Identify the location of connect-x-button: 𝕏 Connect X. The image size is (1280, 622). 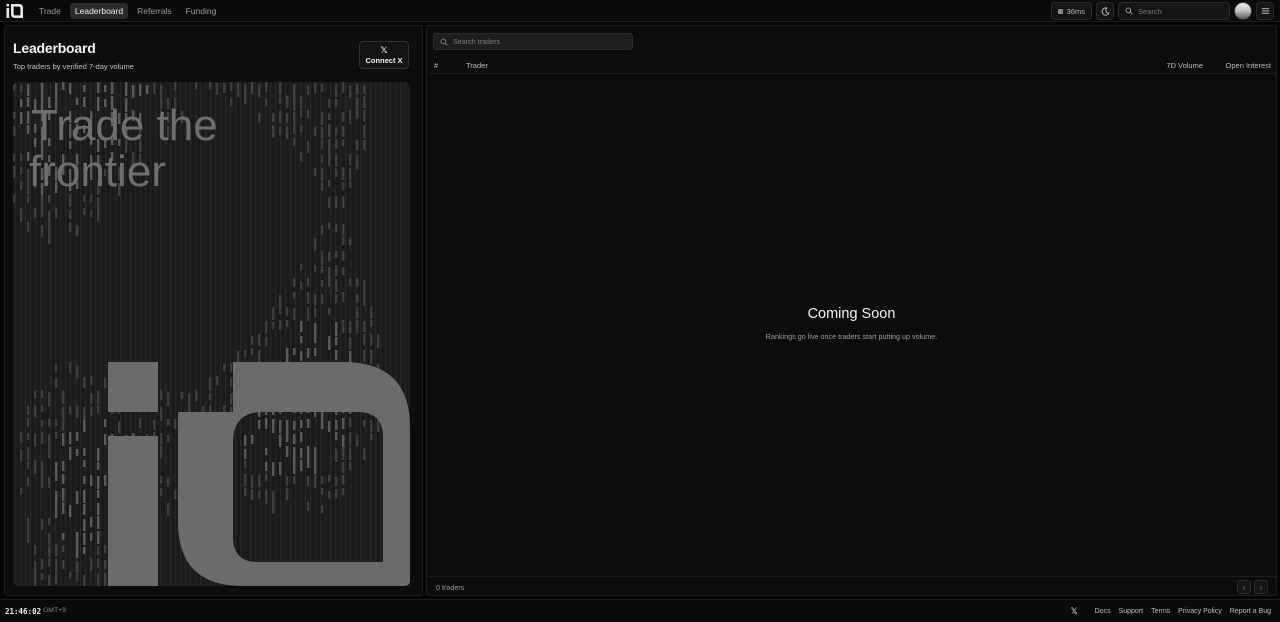
(384, 55).